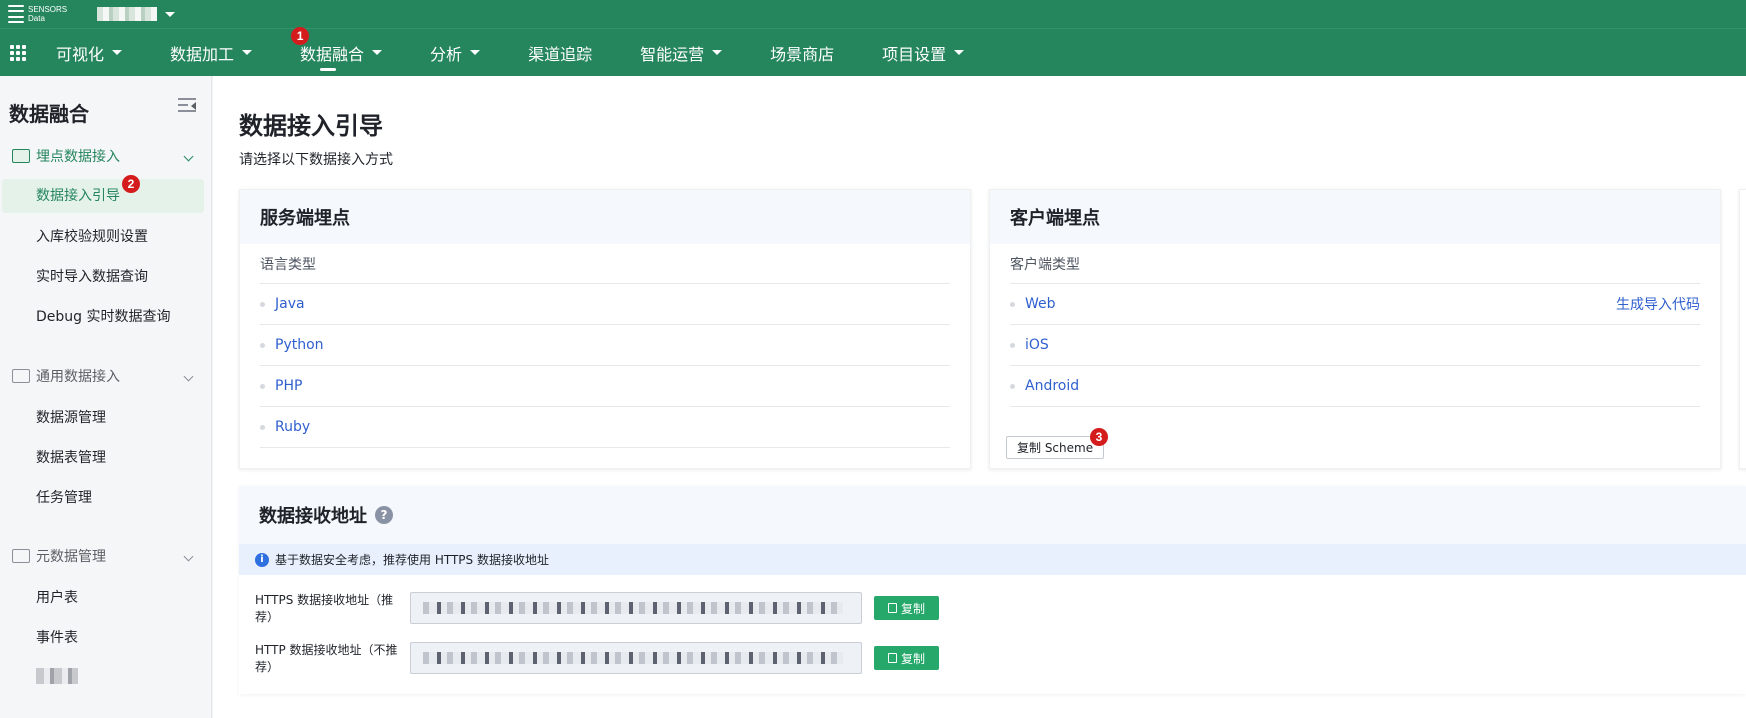  I want to click on sidebar-item-task-management: 任务管理, so click(64, 497).